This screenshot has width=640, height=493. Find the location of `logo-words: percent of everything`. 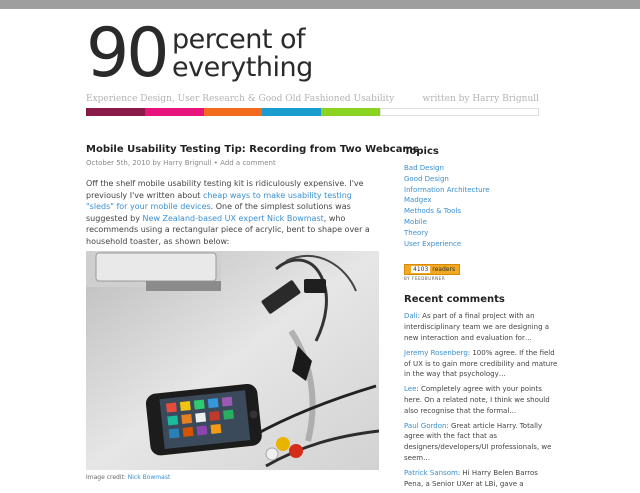

logo-words: percent of everything is located at coordinates (272, 54).